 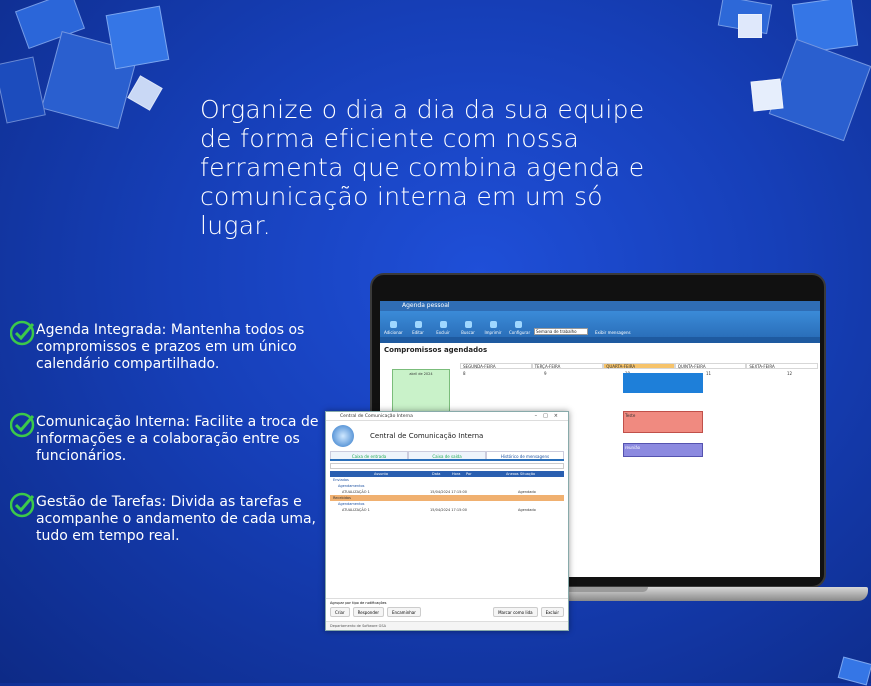 I want to click on window-title: Agenda pessoal, so click(x=600, y=306).